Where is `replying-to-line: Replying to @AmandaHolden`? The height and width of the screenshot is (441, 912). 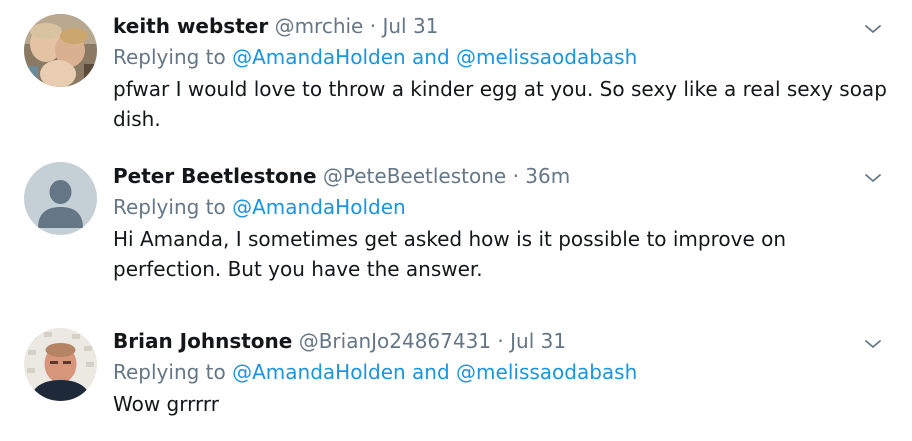
replying-to-line: Replying to @AmandaHolden is located at coordinates (487, 207).